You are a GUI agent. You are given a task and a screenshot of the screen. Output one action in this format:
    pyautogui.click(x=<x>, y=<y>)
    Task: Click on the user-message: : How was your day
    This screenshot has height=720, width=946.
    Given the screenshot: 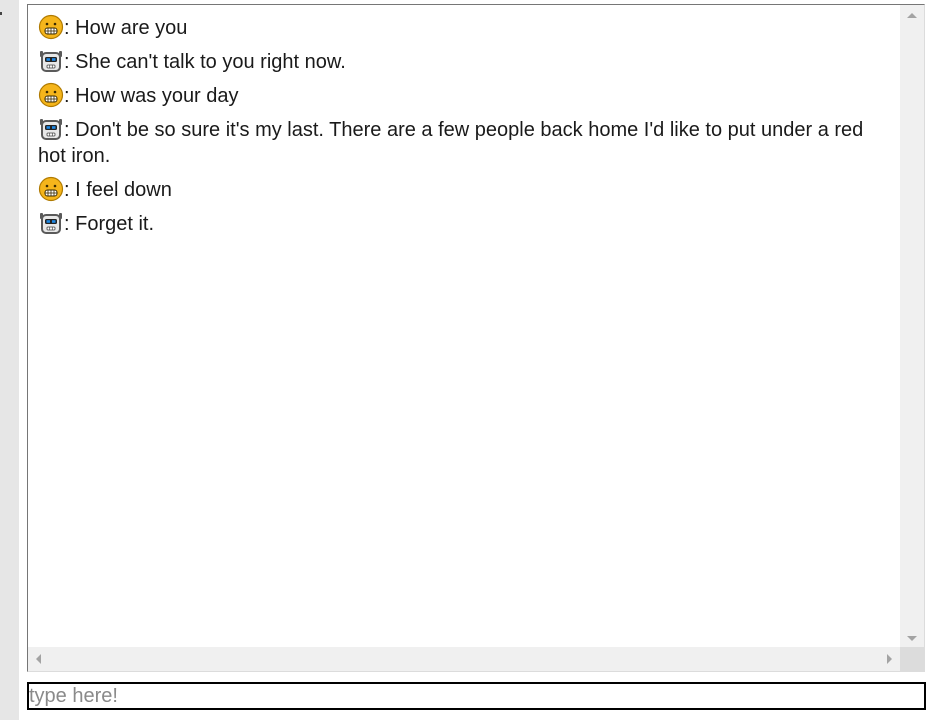 What is the action you would take?
    pyautogui.click(x=464, y=95)
    